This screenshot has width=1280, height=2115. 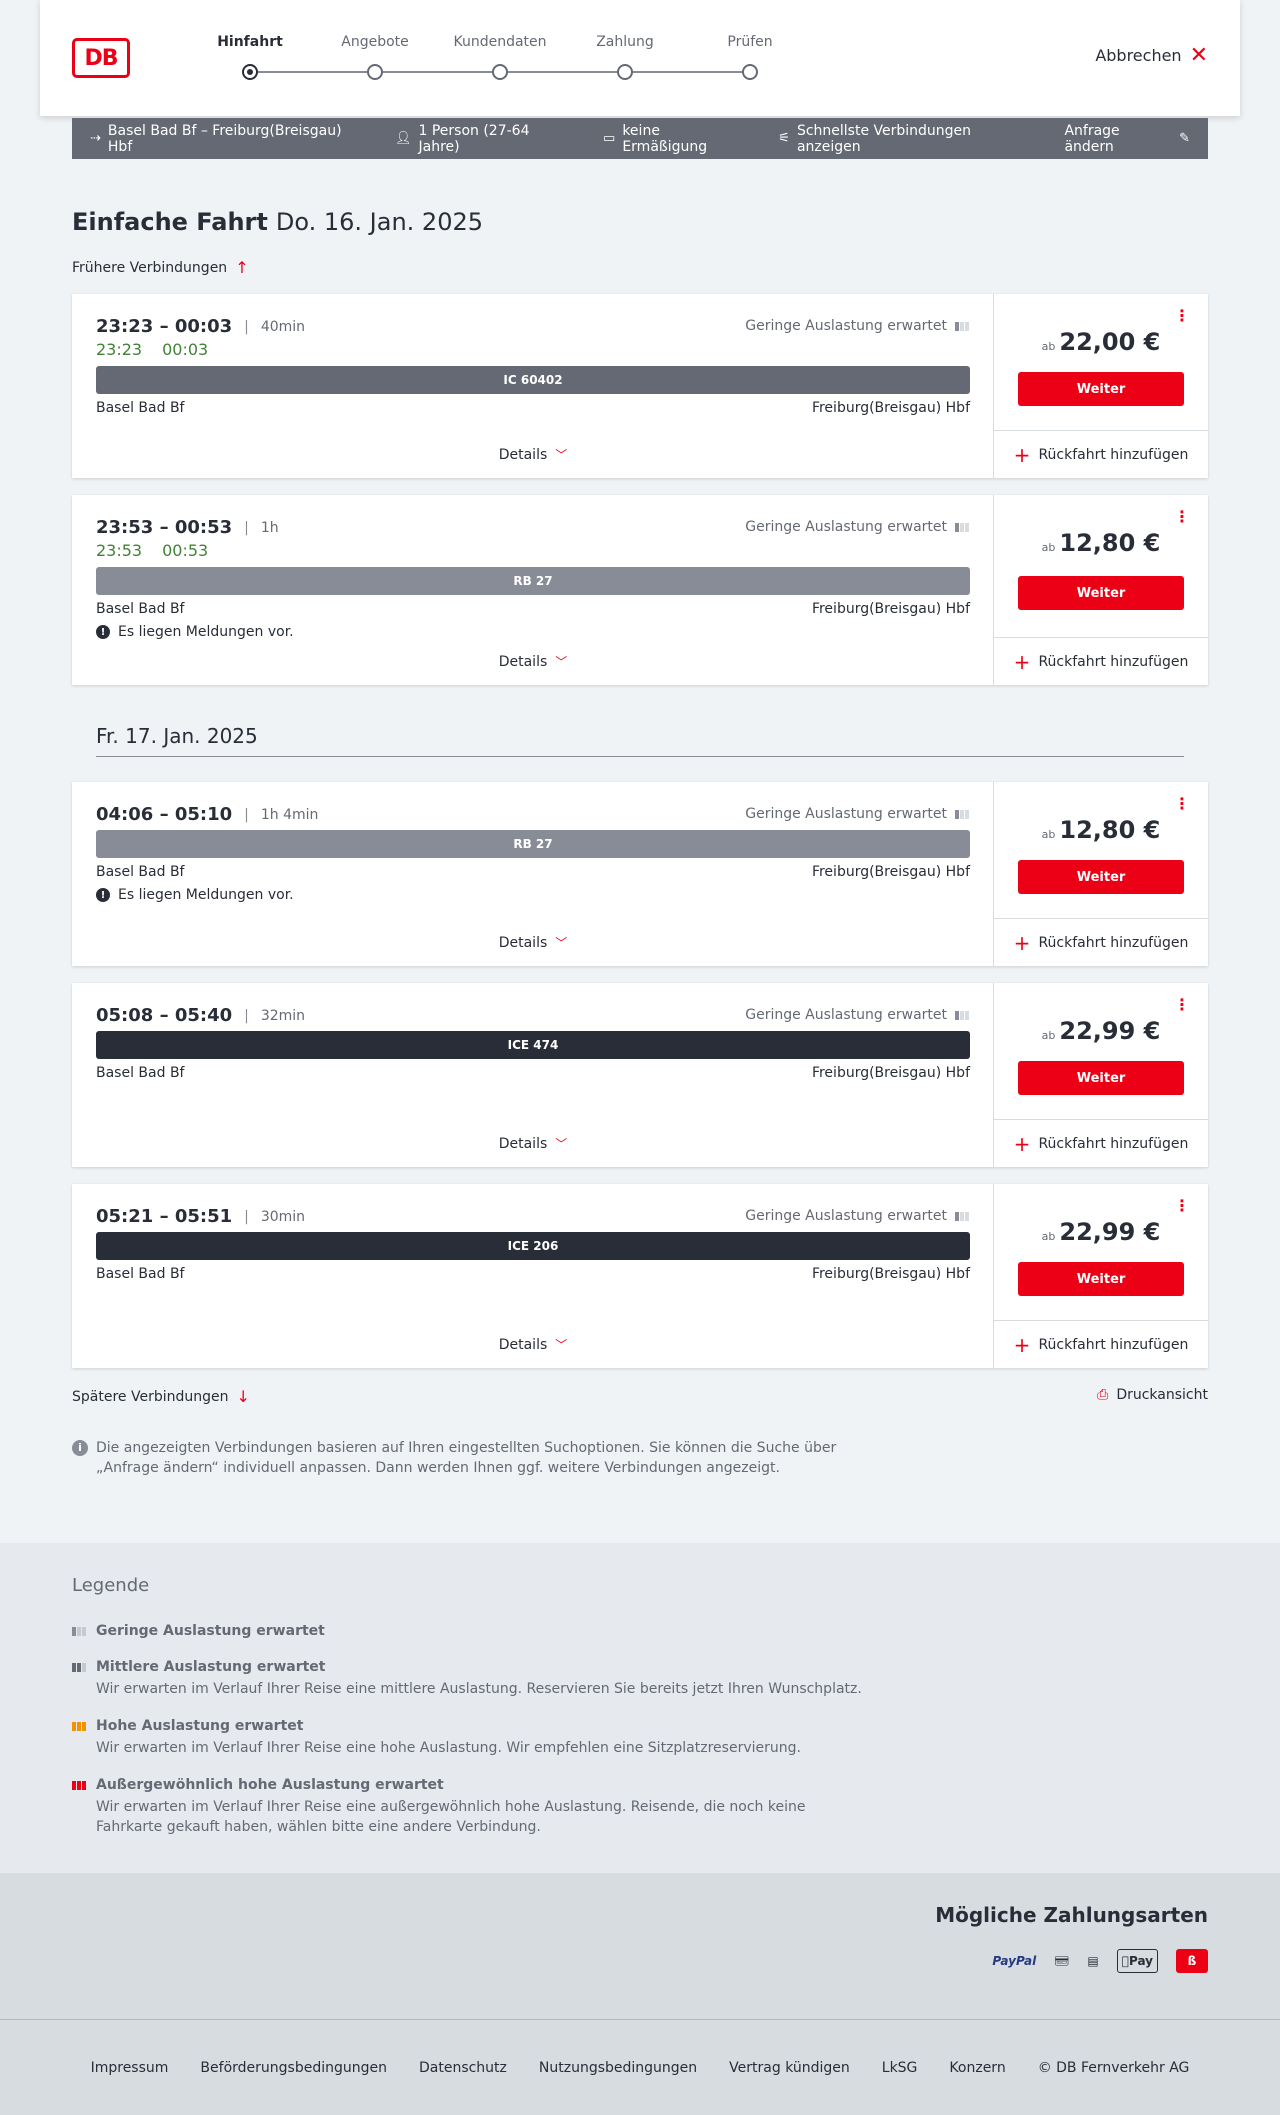 I want to click on db-bonus-icon: ß, so click(x=1192, y=1961).